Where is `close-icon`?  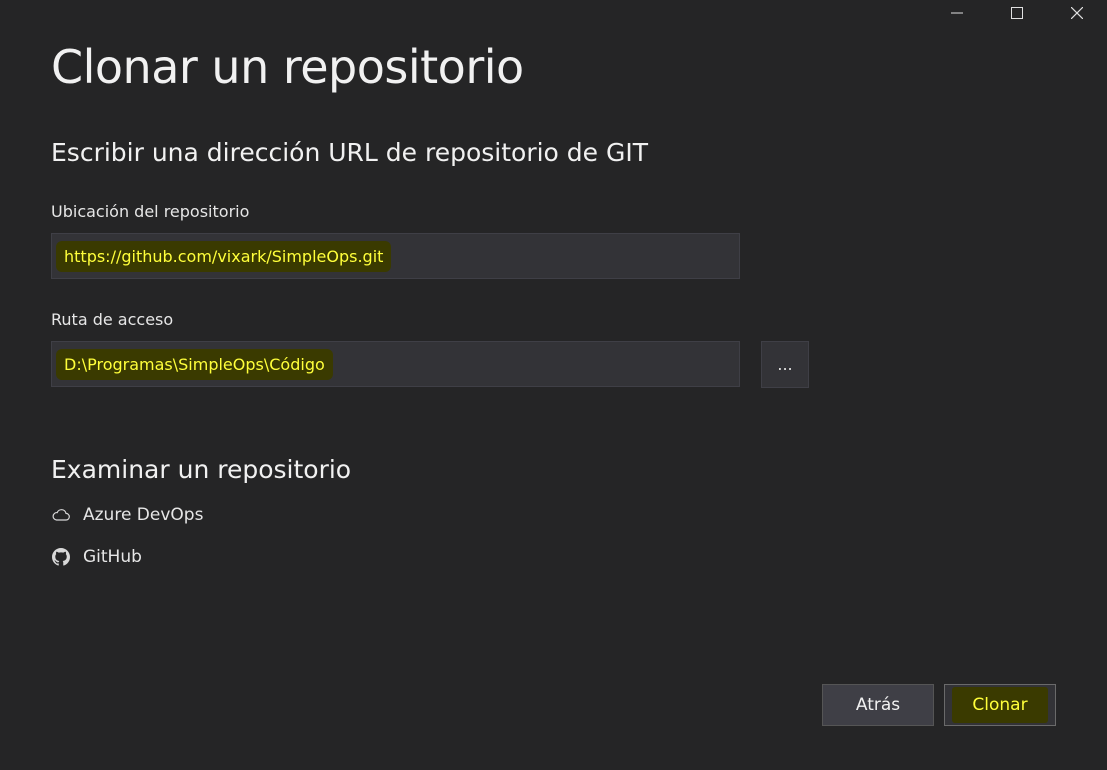 close-icon is located at coordinates (1077, 13).